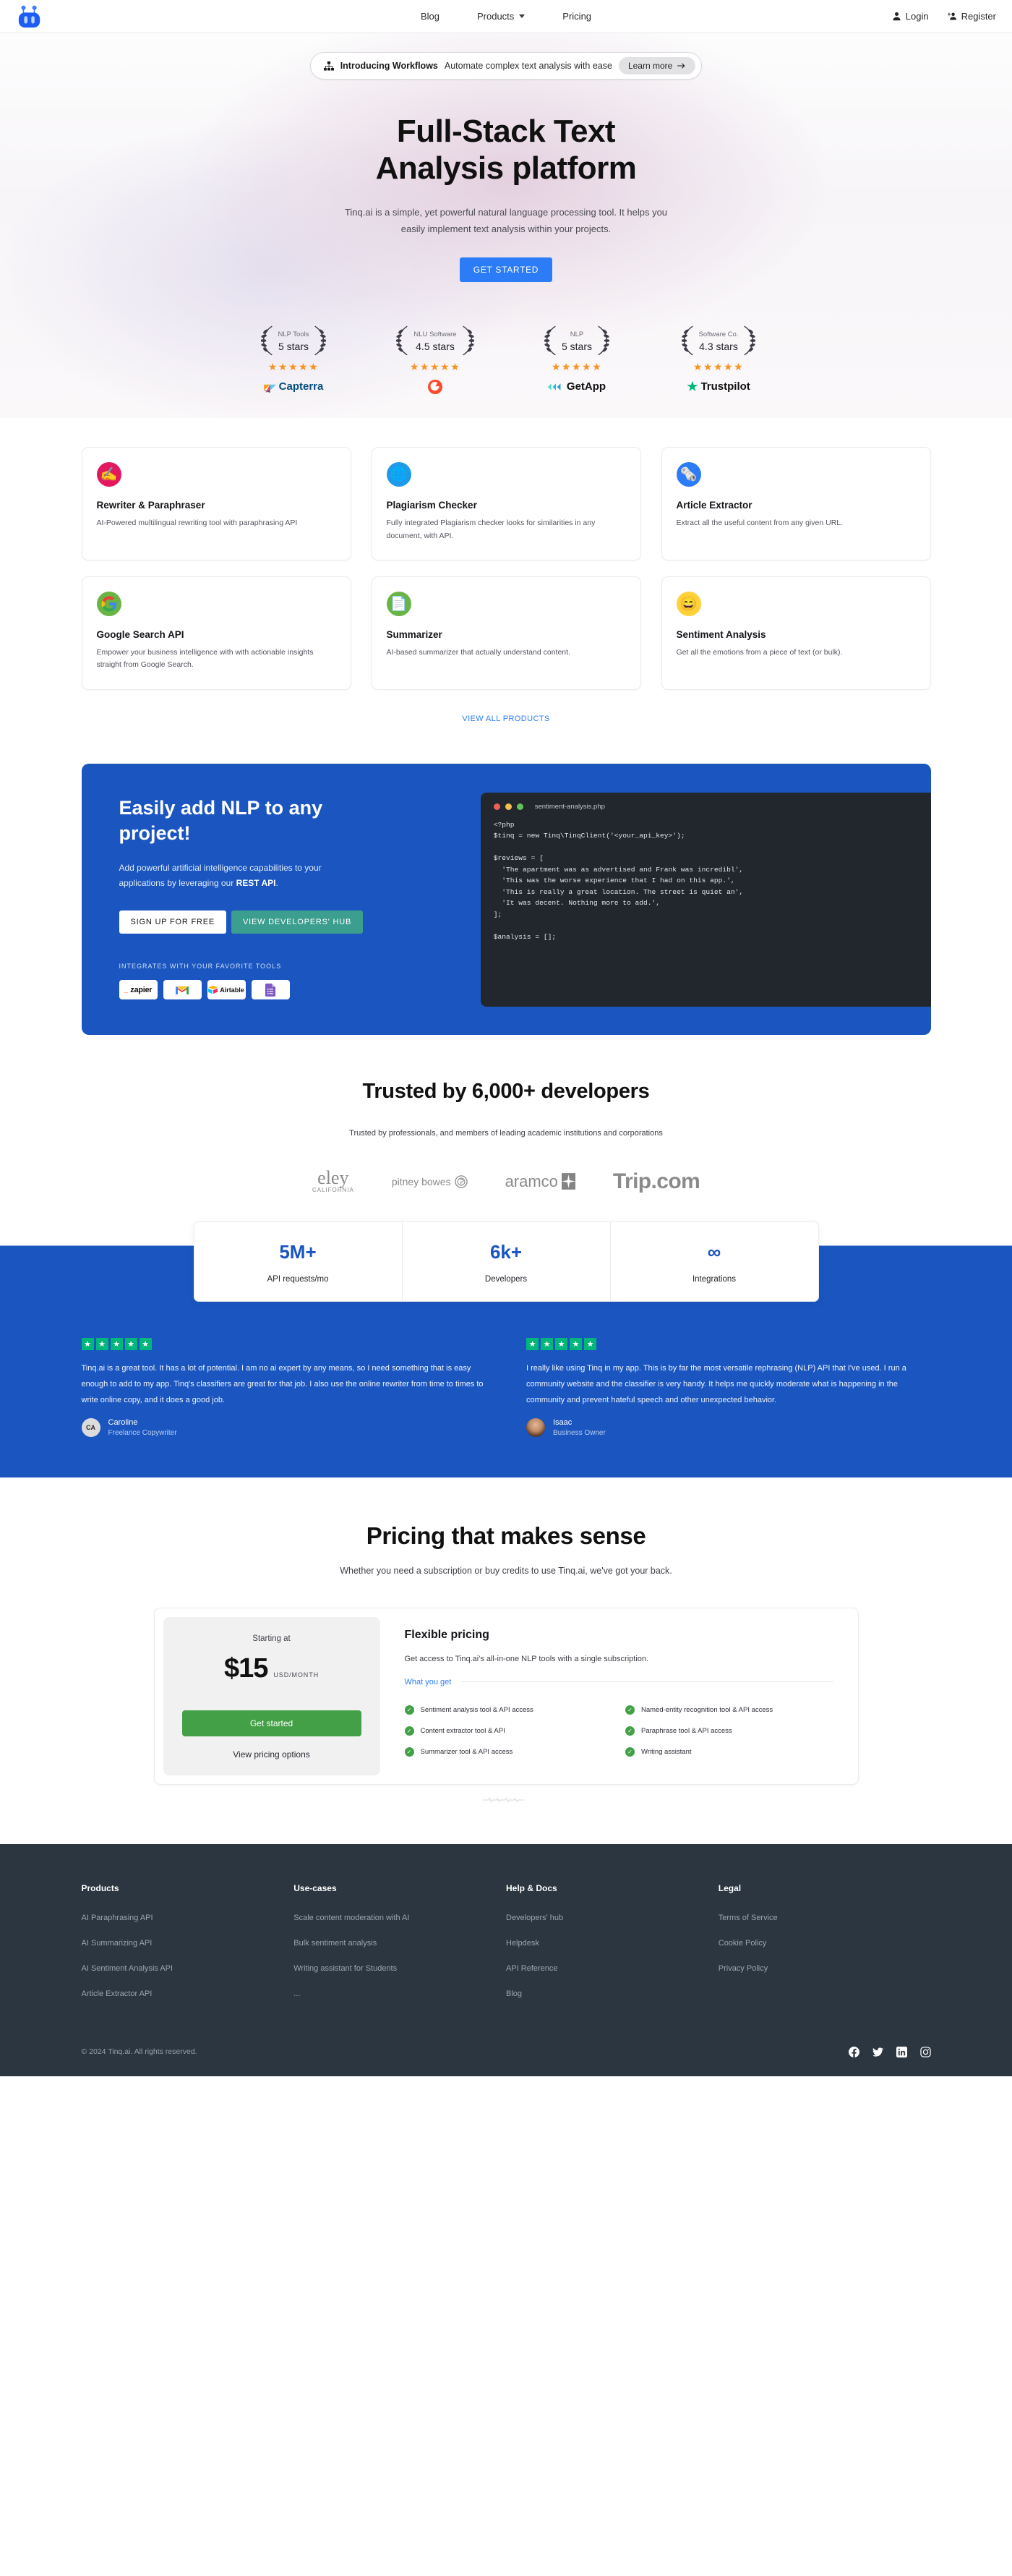 The width and height of the screenshot is (1012, 2576). What do you see at coordinates (409, 1710) in the screenshot?
I see `check-icon: ✓` at bounding box center [409, 1710].